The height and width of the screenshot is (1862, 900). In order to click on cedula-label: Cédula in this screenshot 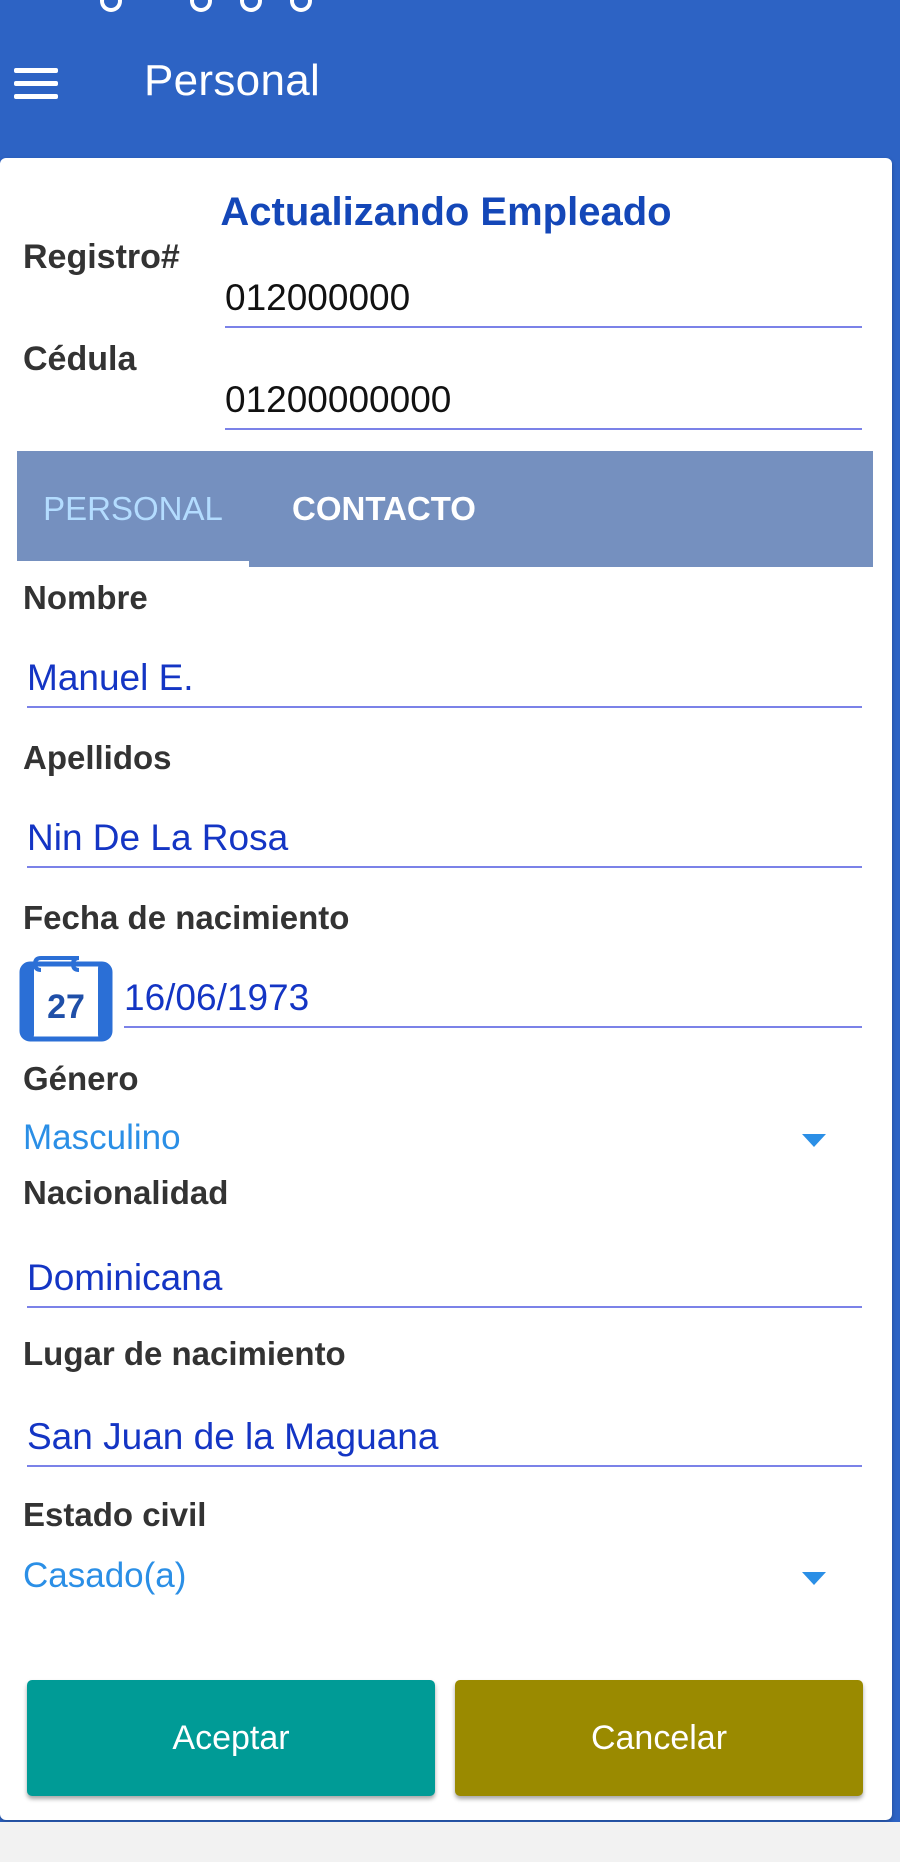, I will do `click(80, 359)`.